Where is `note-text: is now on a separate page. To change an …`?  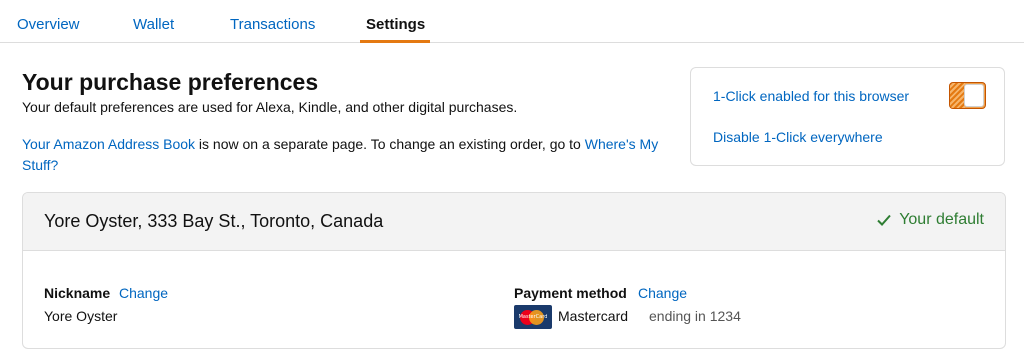
note-text: is now on a separate page. To change an … is located at coordinates (390, 144).